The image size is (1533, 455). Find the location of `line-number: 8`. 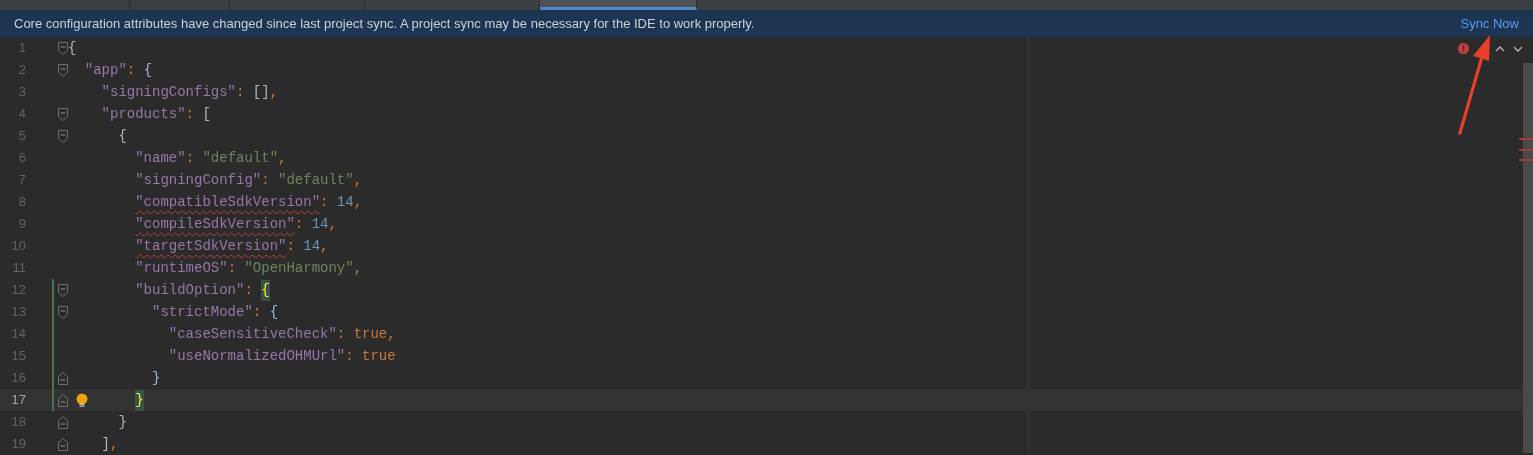

line-number: 8 is located at coordinates (21, 202).